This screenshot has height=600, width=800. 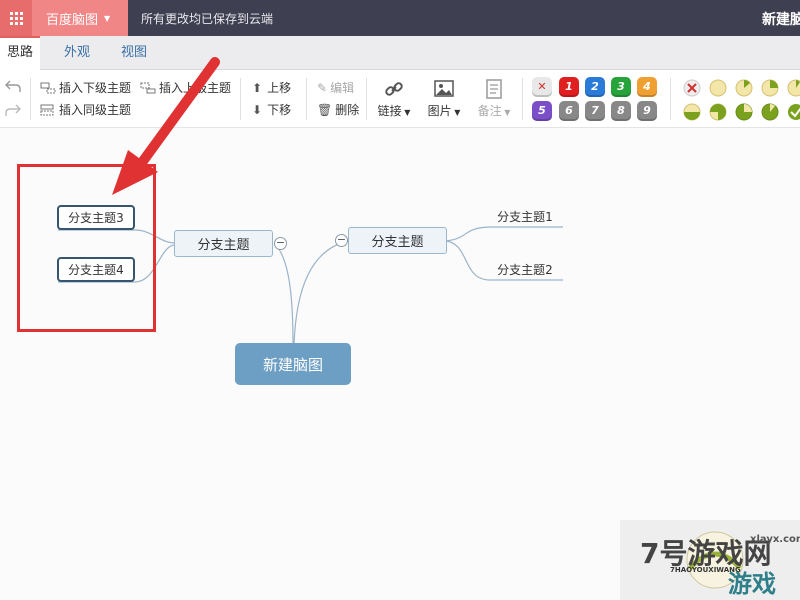 I want to click on annotation-arrow, so click(x=166, y=126).